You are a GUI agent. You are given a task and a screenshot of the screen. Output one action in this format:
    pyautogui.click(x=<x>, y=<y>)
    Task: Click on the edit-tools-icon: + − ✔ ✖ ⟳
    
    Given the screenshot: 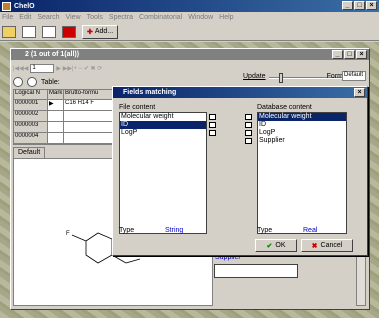 What is the action you would take?
    pyautogui.click(x=88, y=68)
    